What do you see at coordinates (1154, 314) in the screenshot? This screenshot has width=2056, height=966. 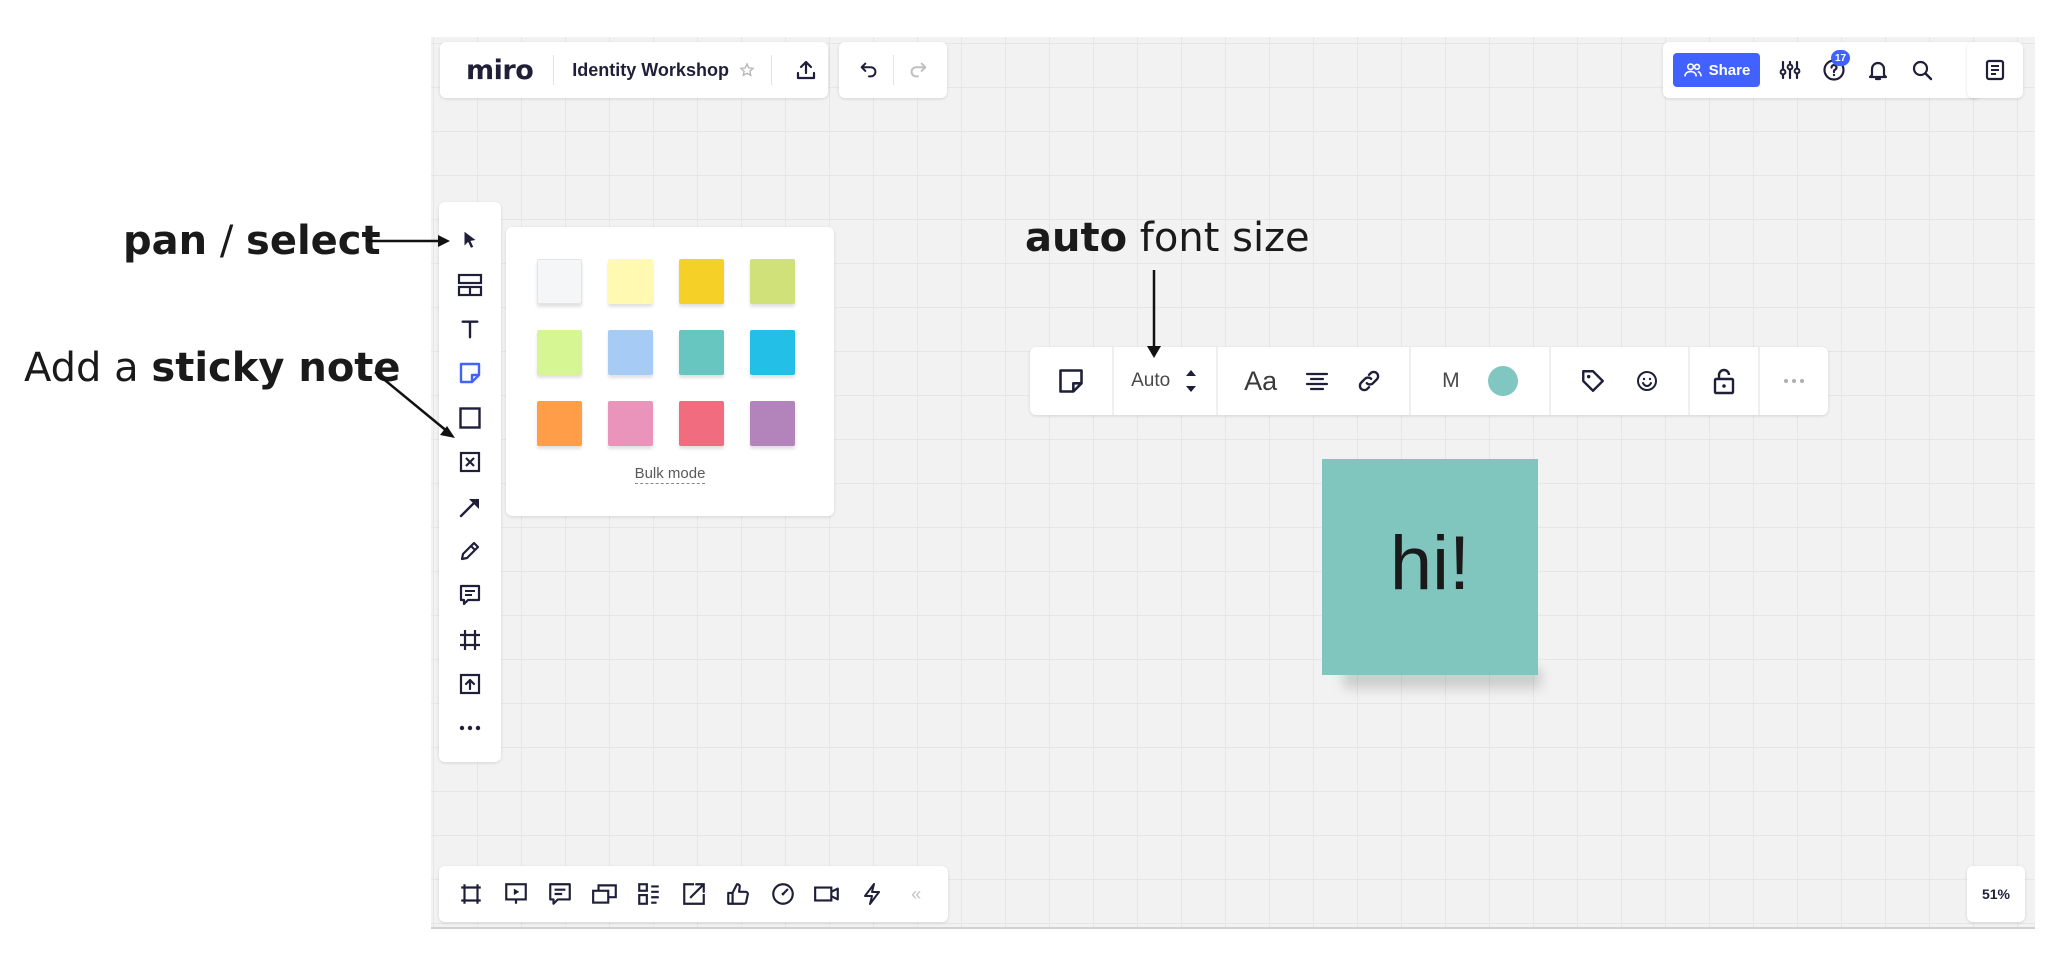 I see `arrow-to-font-size` at bounding box center [1154, 314].